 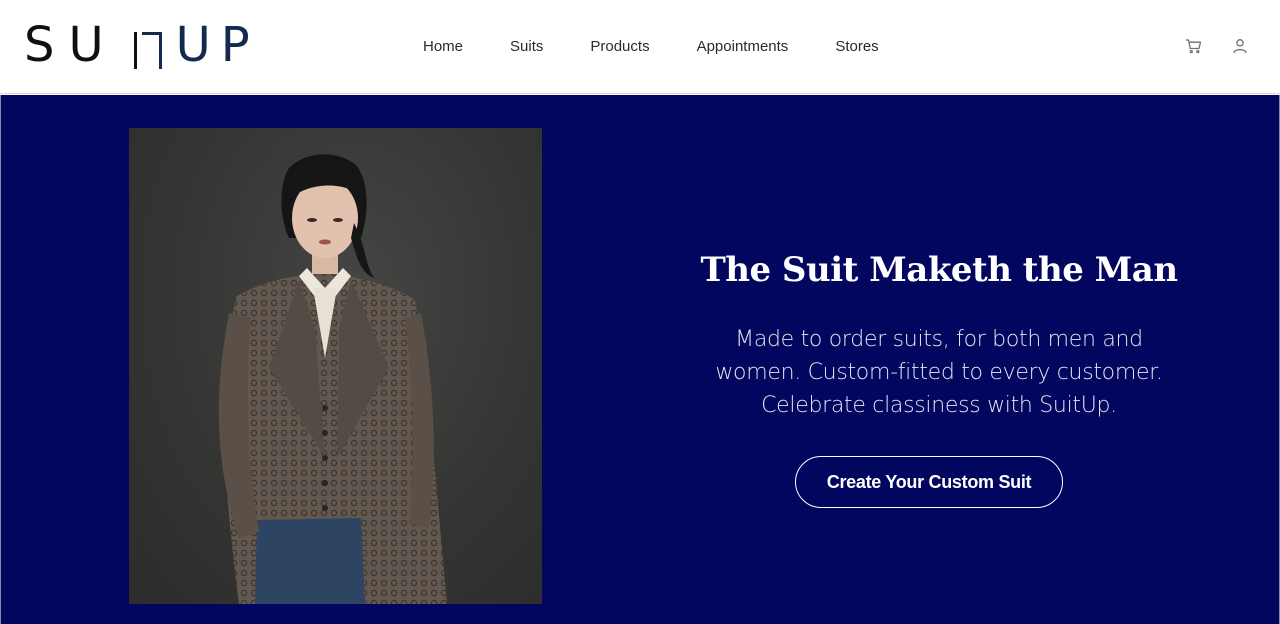 I want to click on nav-item-products: Products, so click(x=619, y=47).